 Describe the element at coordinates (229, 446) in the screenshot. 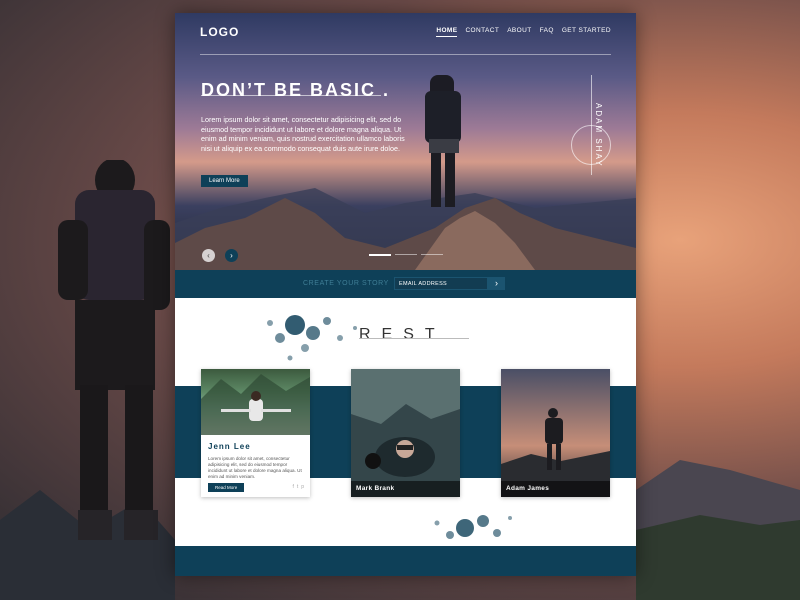

I see `card-name: Jenn Lee` at that location.